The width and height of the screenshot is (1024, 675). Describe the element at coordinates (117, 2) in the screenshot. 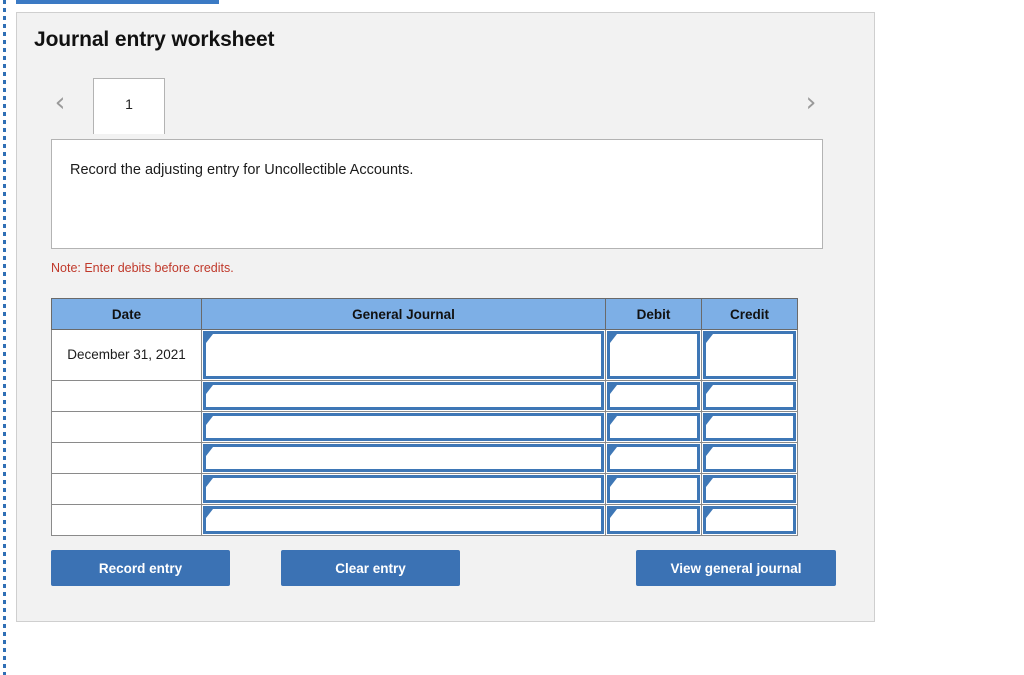

I see `top-blue-bar` at that location.